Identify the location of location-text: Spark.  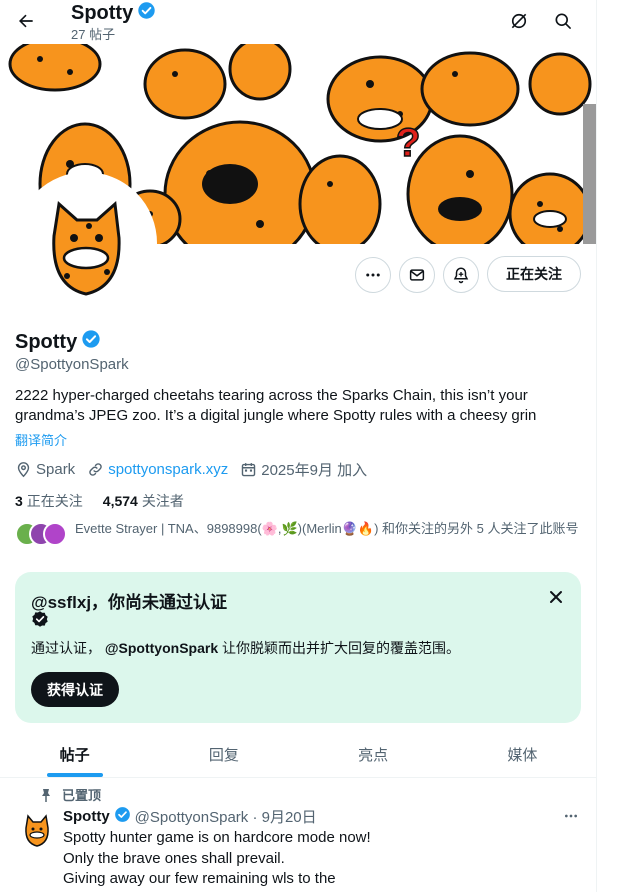
(56, 469).